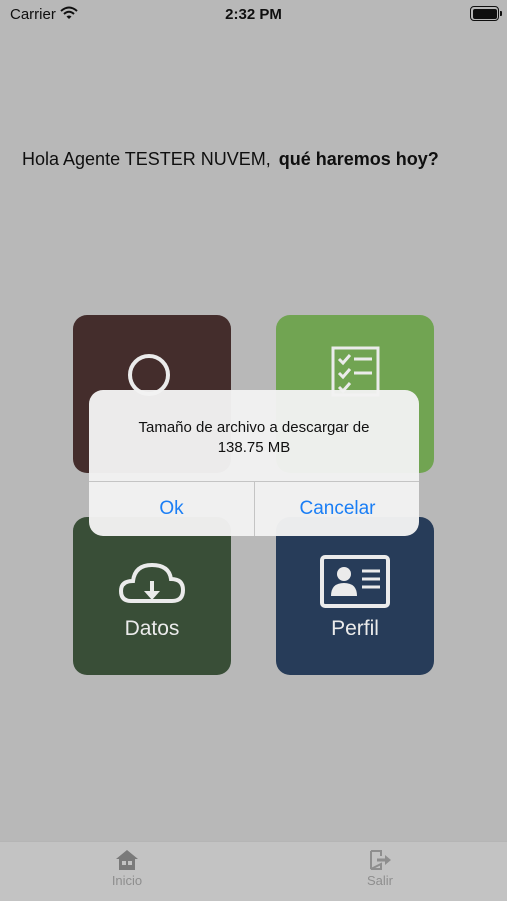  Describe the element at coordinates (380, 860) in the screenshot. I see `logout-icon` at that location.